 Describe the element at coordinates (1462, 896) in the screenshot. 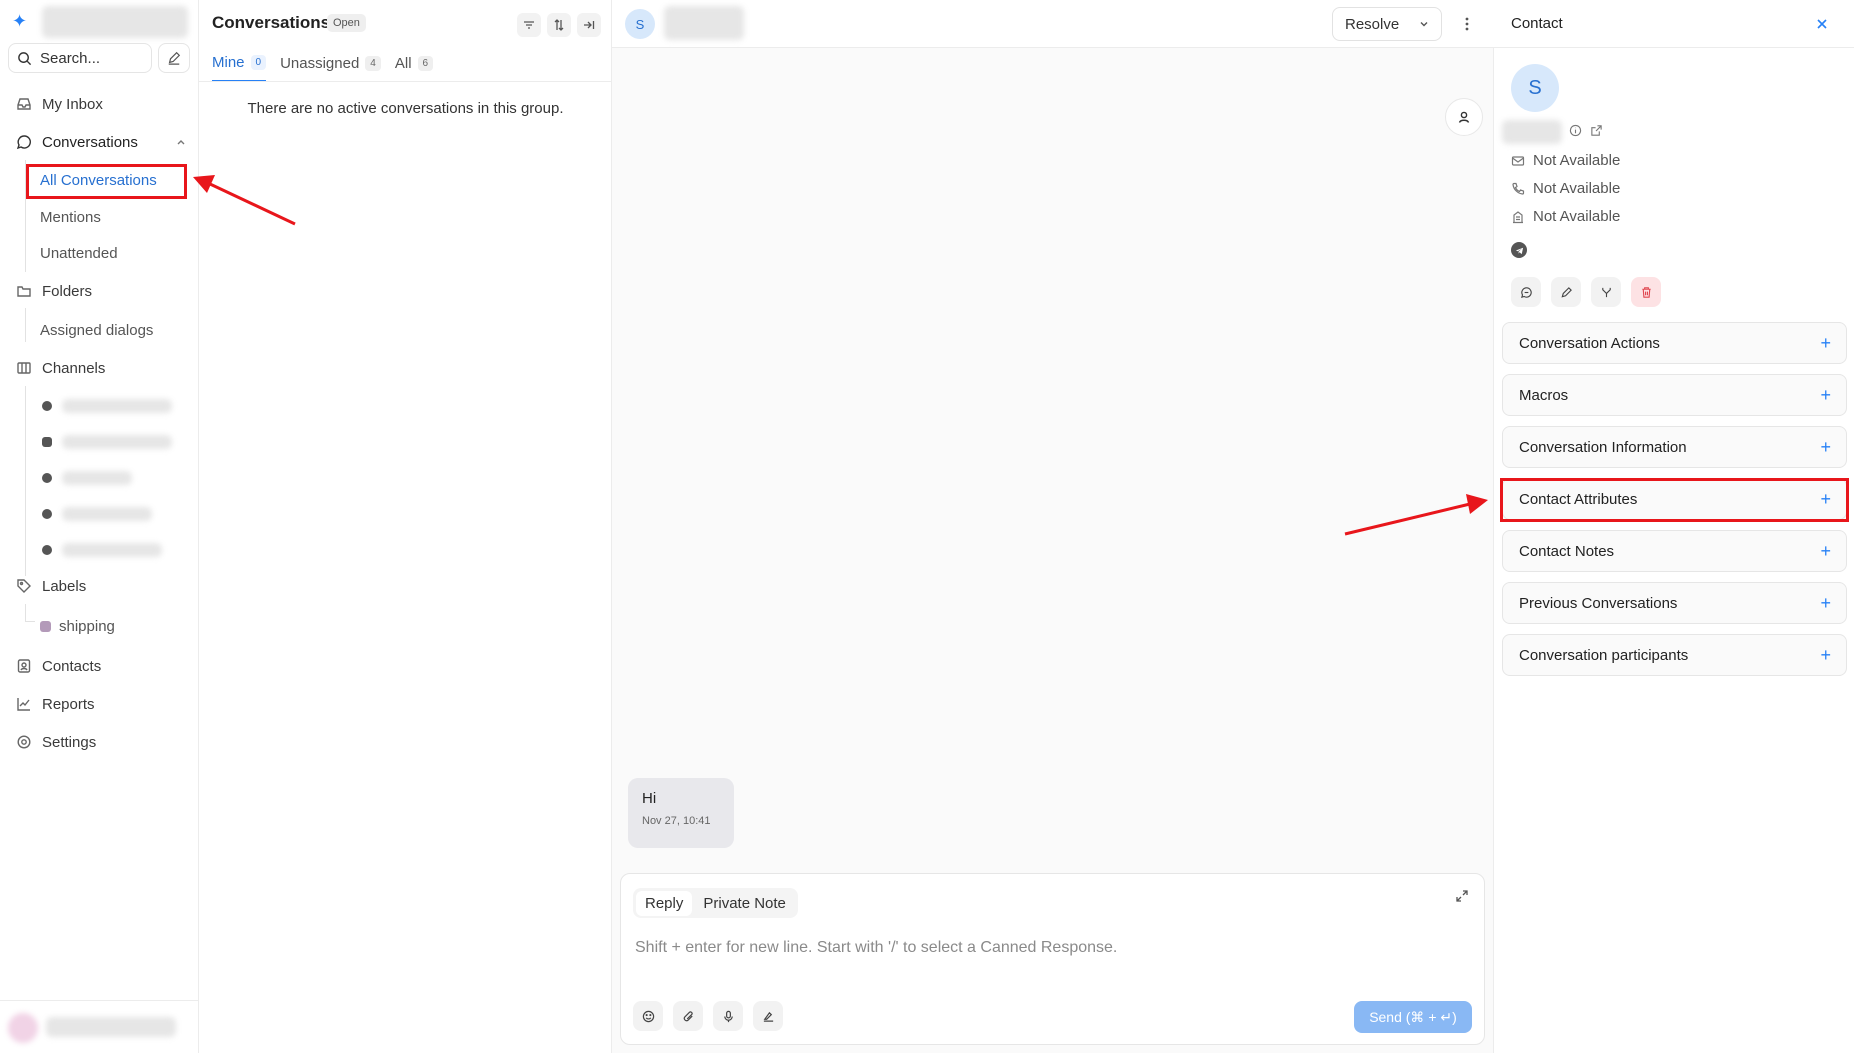

I see `expand-editor-button` at that location.